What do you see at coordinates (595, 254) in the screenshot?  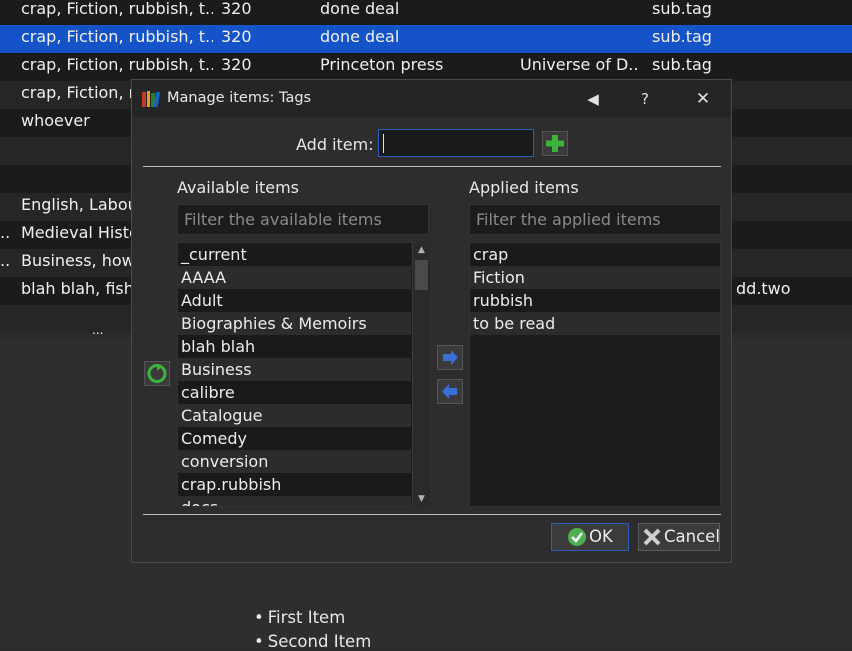 I see `applied-list-item: crap` at bounding box center [595, 254].